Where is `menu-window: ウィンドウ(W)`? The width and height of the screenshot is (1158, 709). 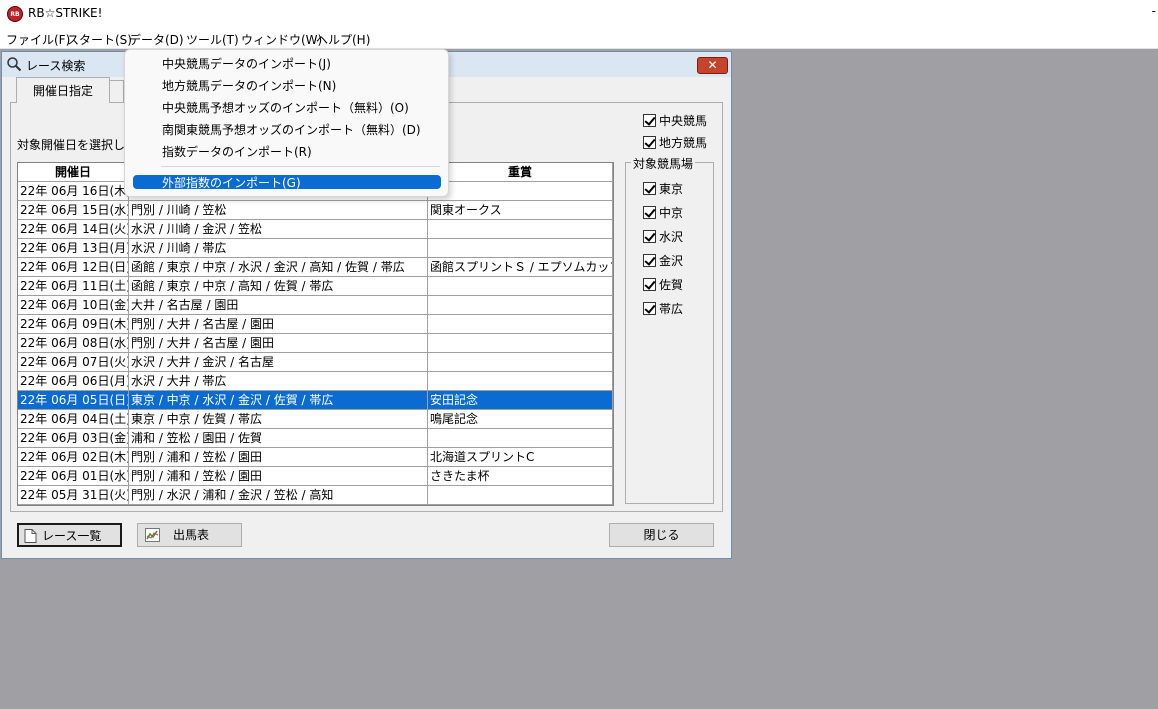
menu-window: ウィンドウ(W) is located at coordinates (281, 39).